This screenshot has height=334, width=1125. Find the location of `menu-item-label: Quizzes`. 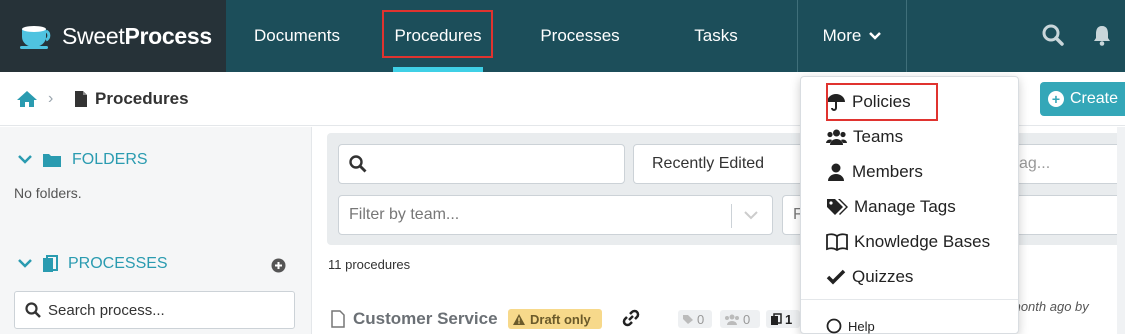

menu-item-label: Quizzes is located at coordinates (883, 276).